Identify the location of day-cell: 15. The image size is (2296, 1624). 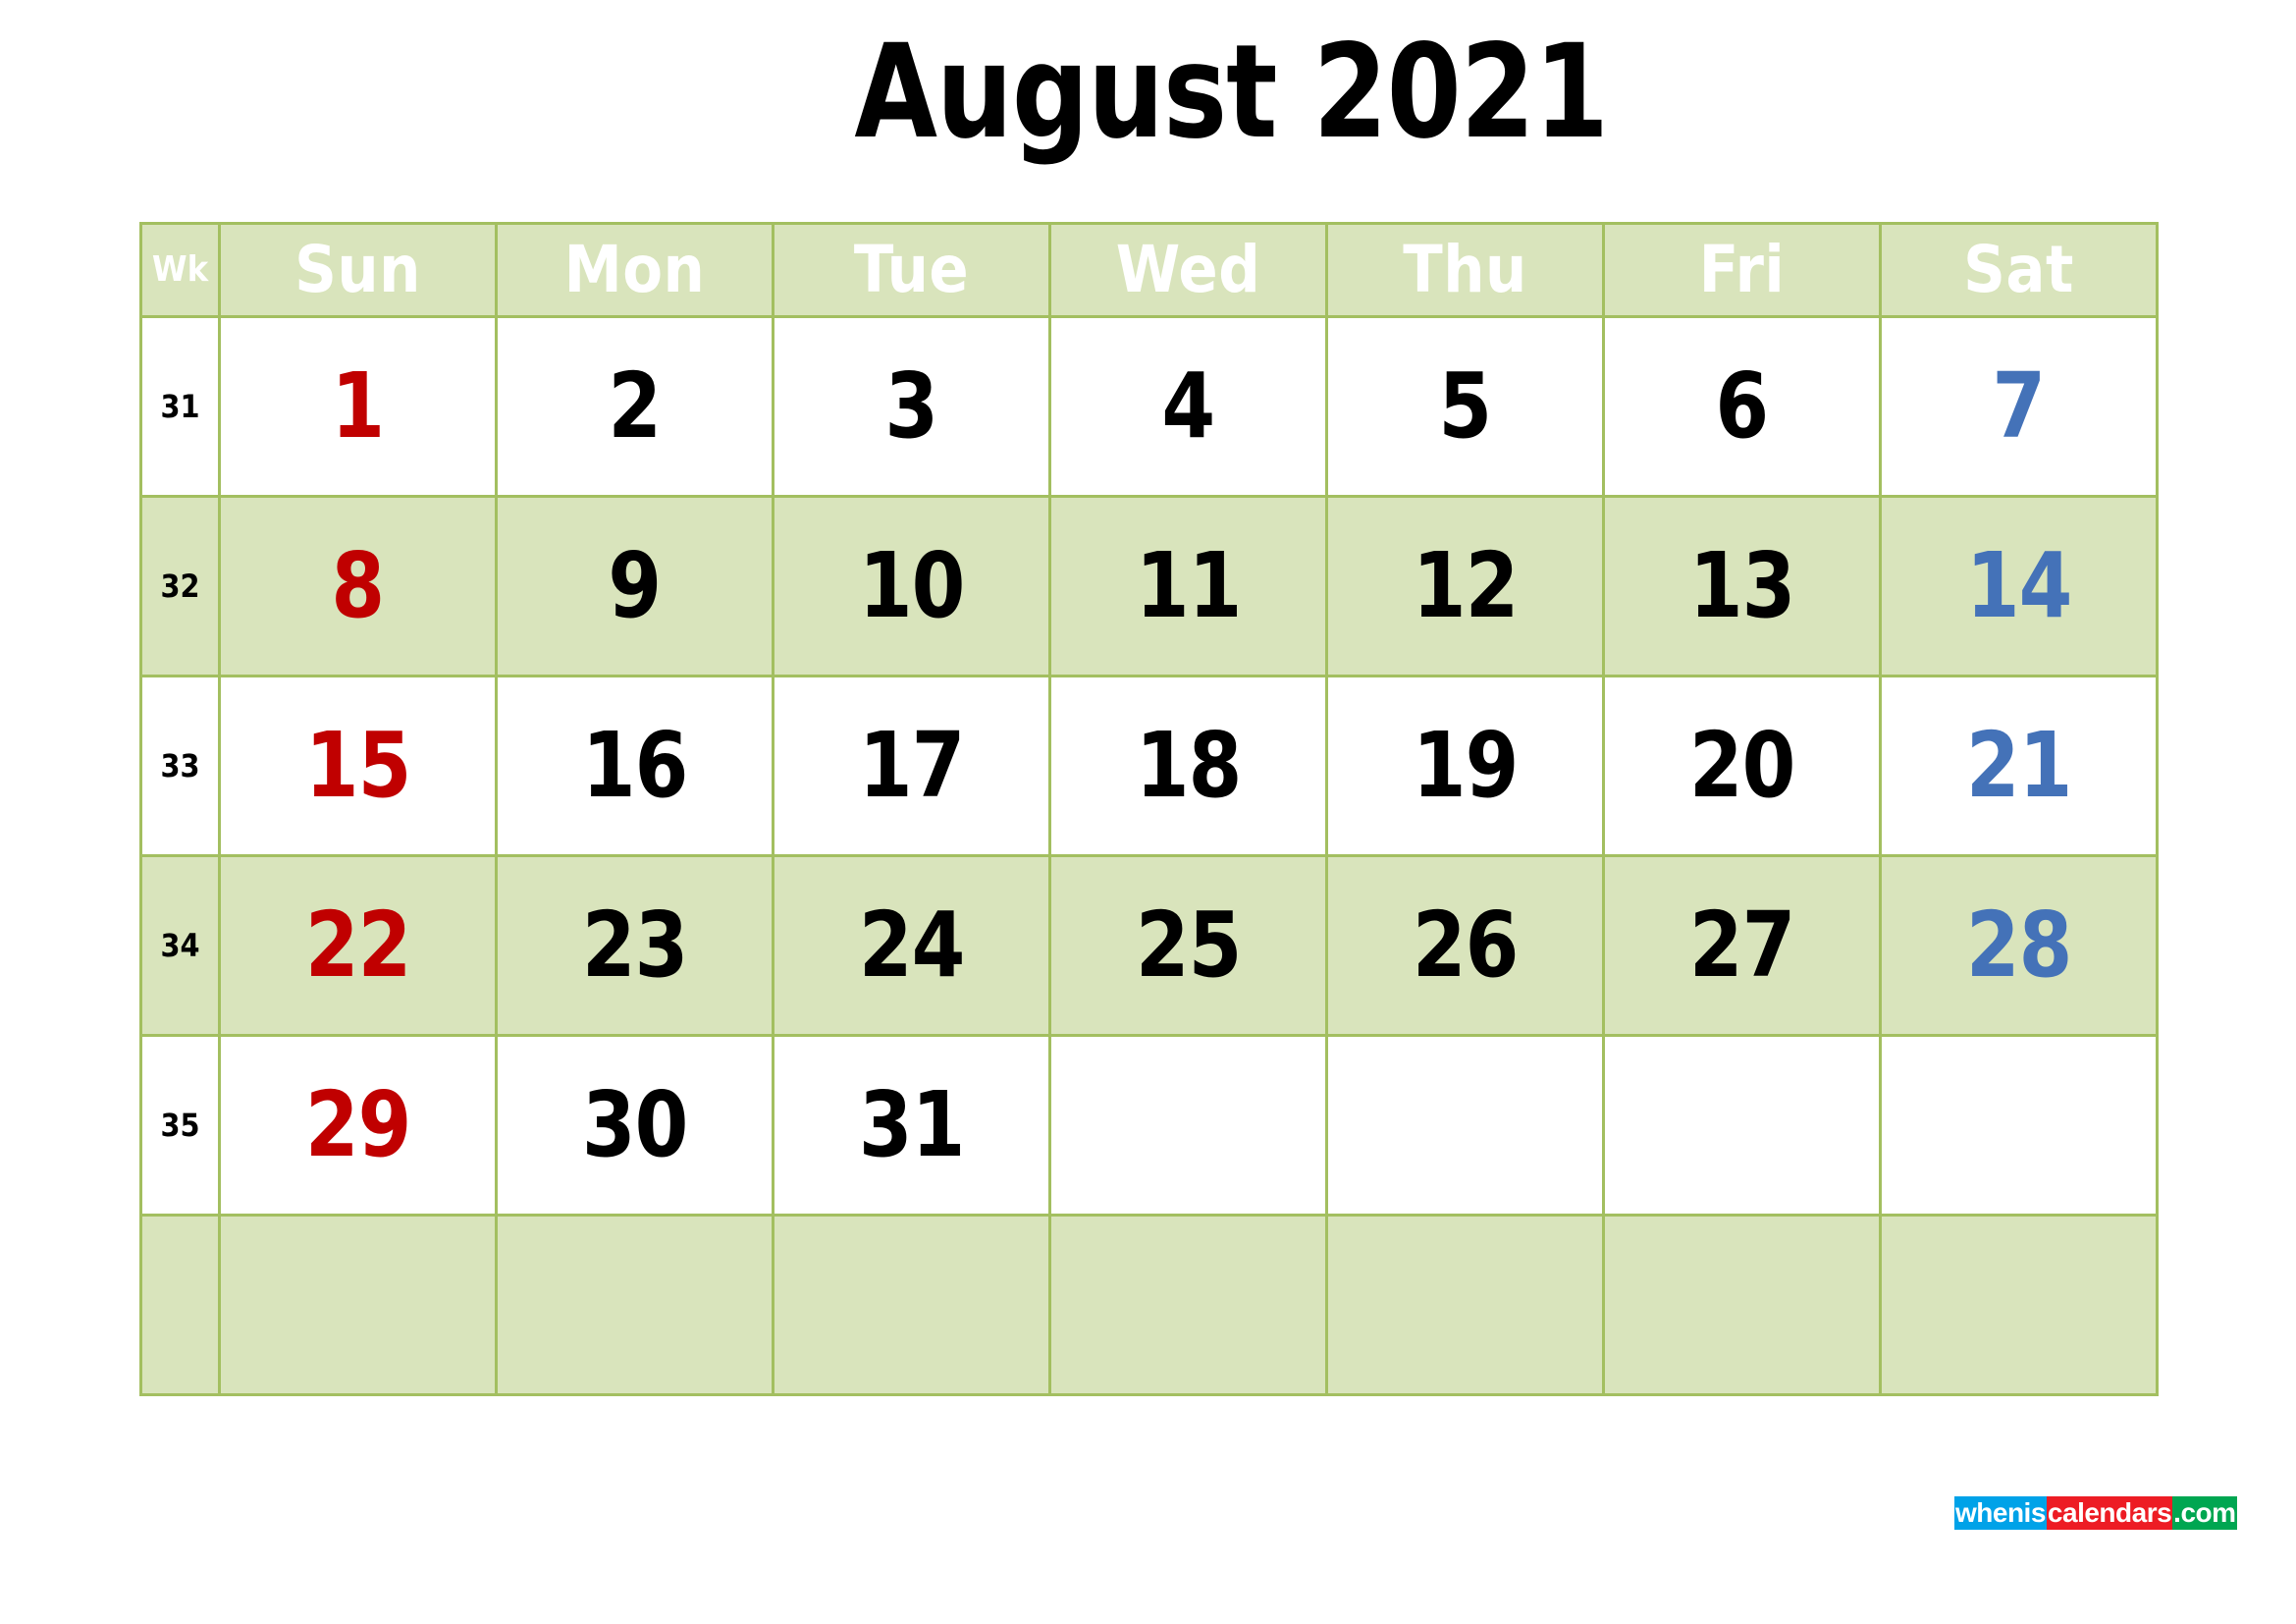
(358, 766).